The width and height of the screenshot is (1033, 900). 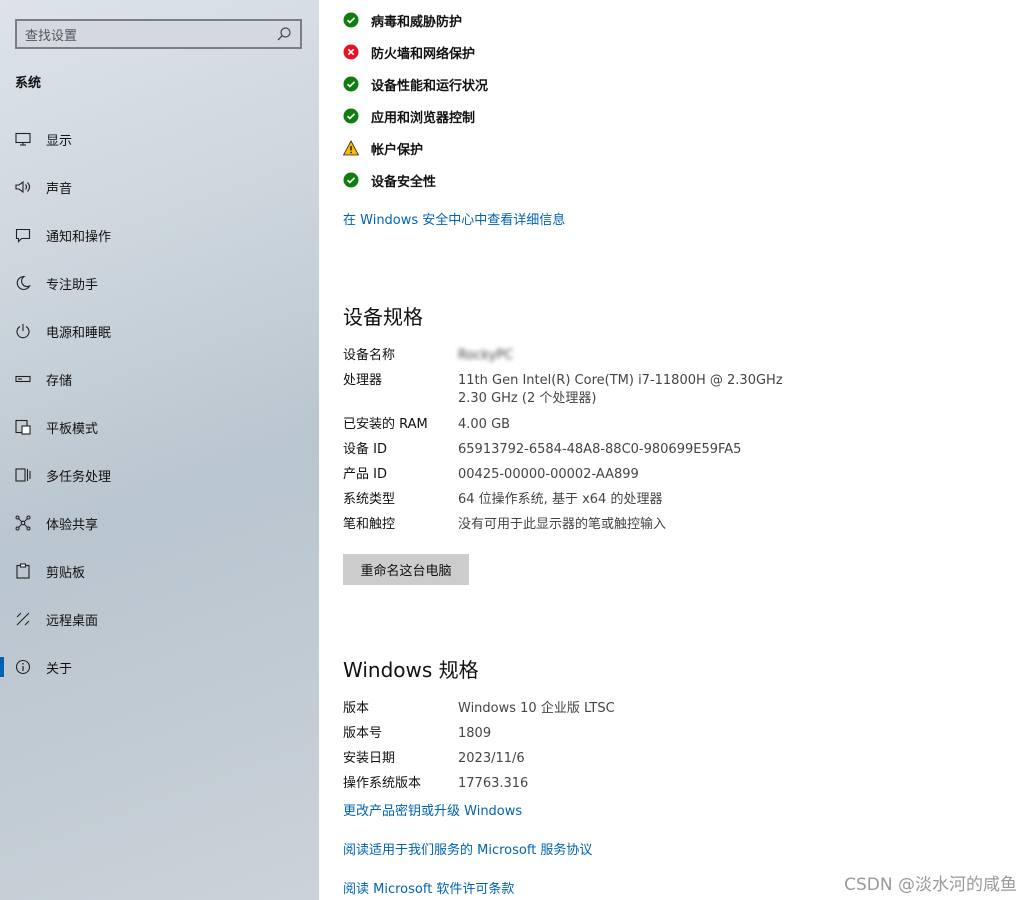 I want to click on spec-key: 版本号, so click(x=363, y=733).